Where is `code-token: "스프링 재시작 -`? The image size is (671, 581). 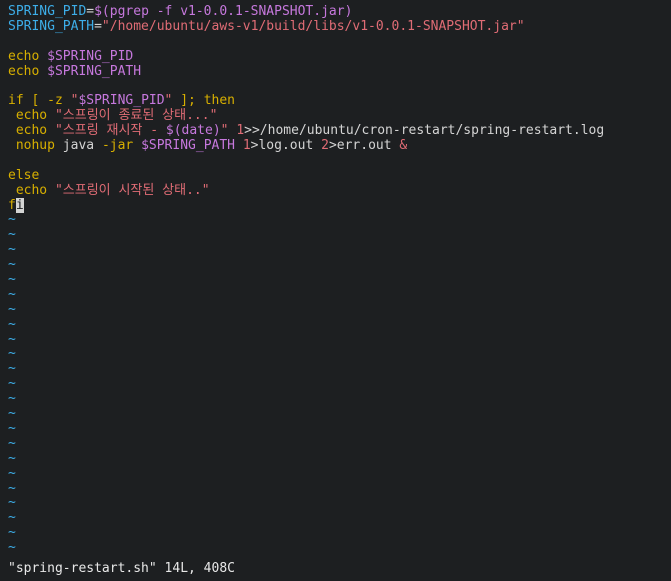
code-token: "스프링 재시작 - is located at coordinates (110, 131).